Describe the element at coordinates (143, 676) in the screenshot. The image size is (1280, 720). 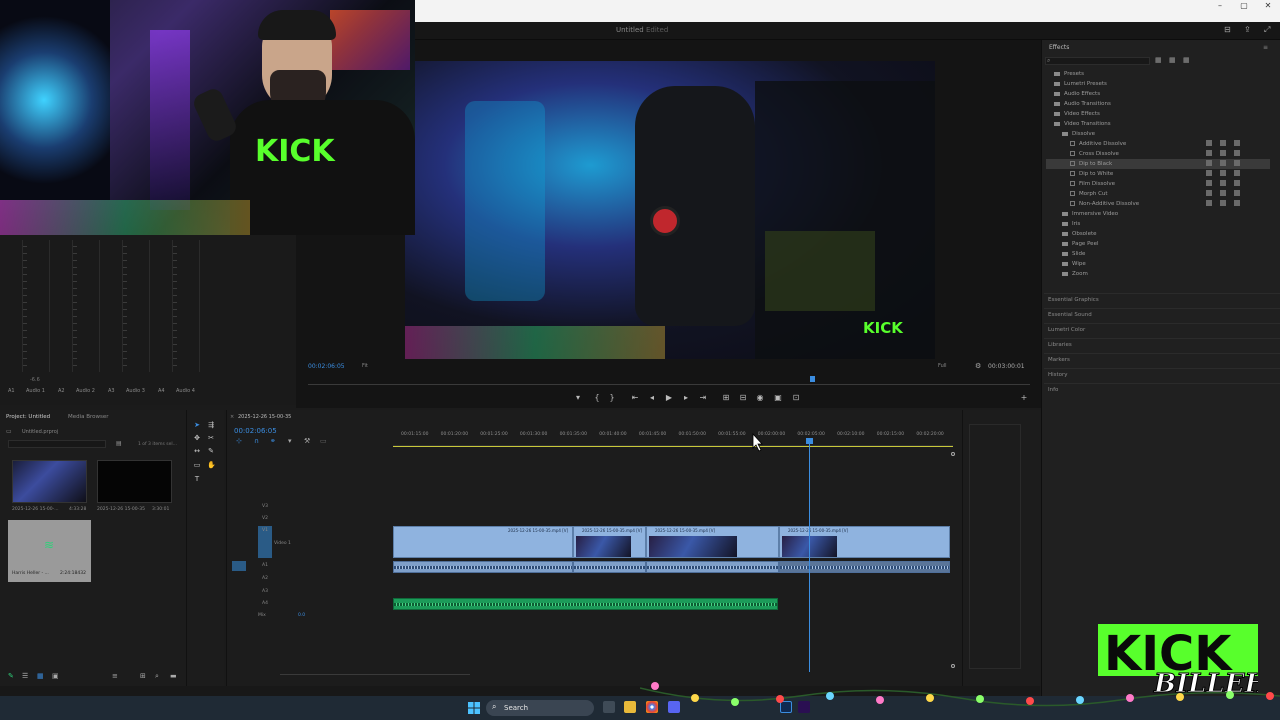
I see `automate-icon: ⊞` at that location.